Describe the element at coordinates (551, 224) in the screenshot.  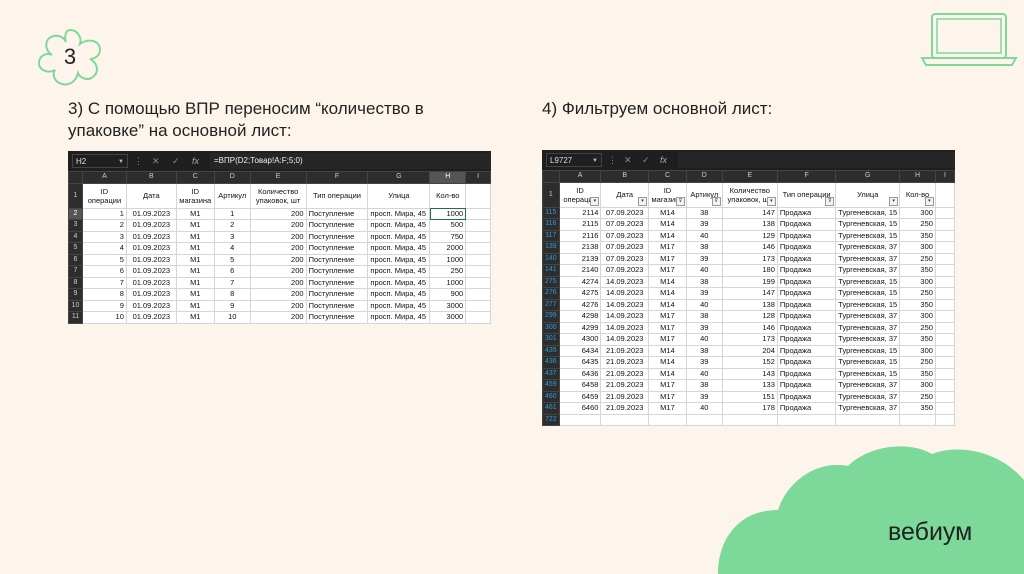
I see `row-header: 116` at that location.